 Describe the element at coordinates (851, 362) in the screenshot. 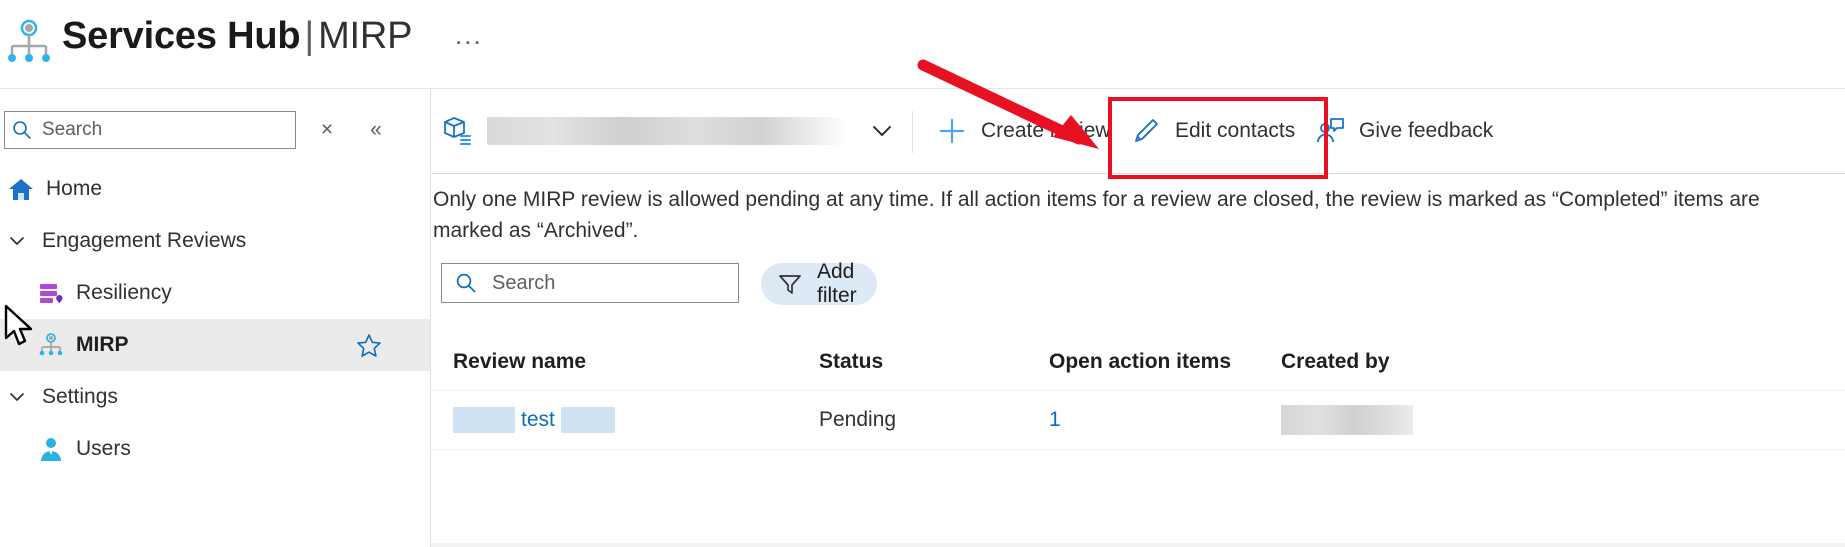

I see `column-header-status: Status` at that location.